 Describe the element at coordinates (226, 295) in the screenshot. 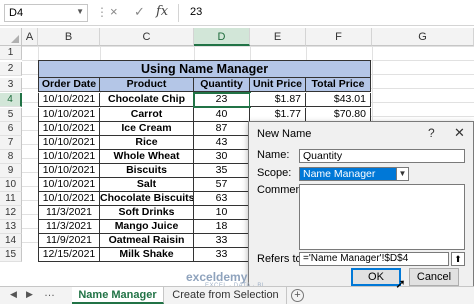

I see `tab-create-from-selection: Create from Selection` at that location.